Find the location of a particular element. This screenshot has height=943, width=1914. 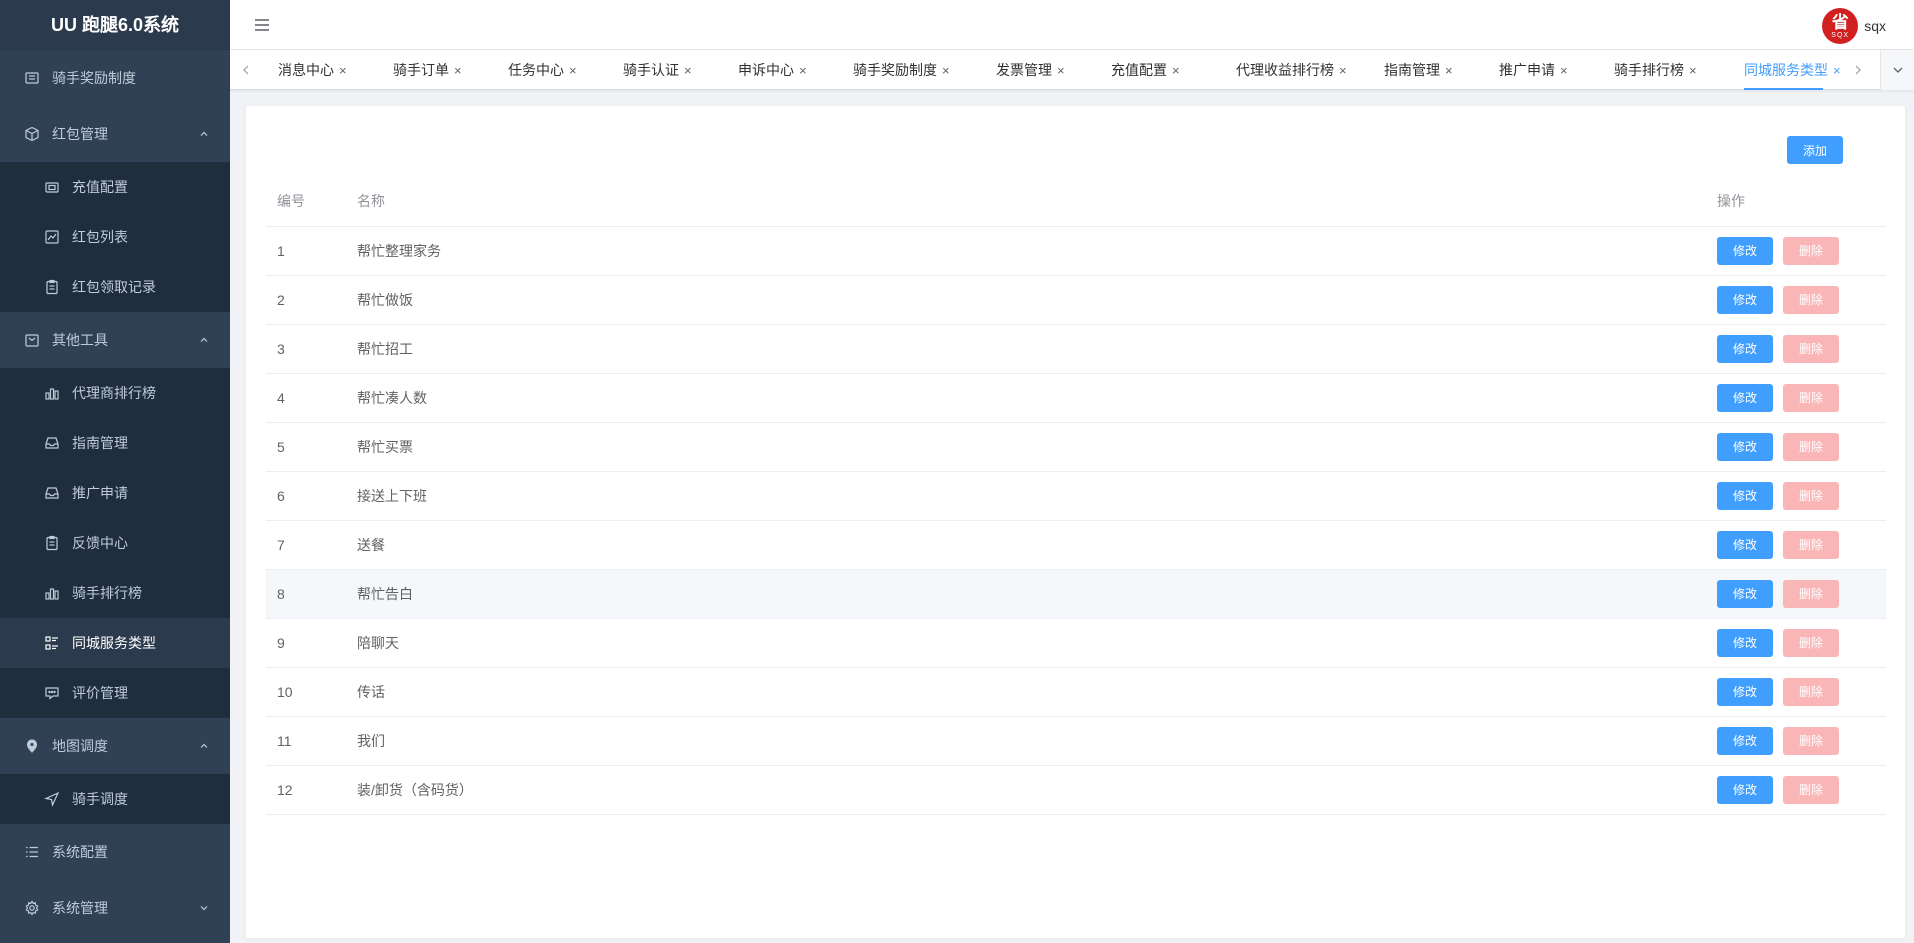

sidebar-item-rider-ranking: 骑手排行榜 is located at coordinates (115, 593).